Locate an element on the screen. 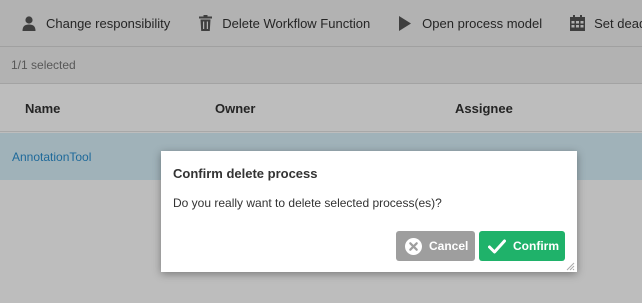 This screenshot has width=642, height=303. close-circle-icon is located at coordinates (413, 246).